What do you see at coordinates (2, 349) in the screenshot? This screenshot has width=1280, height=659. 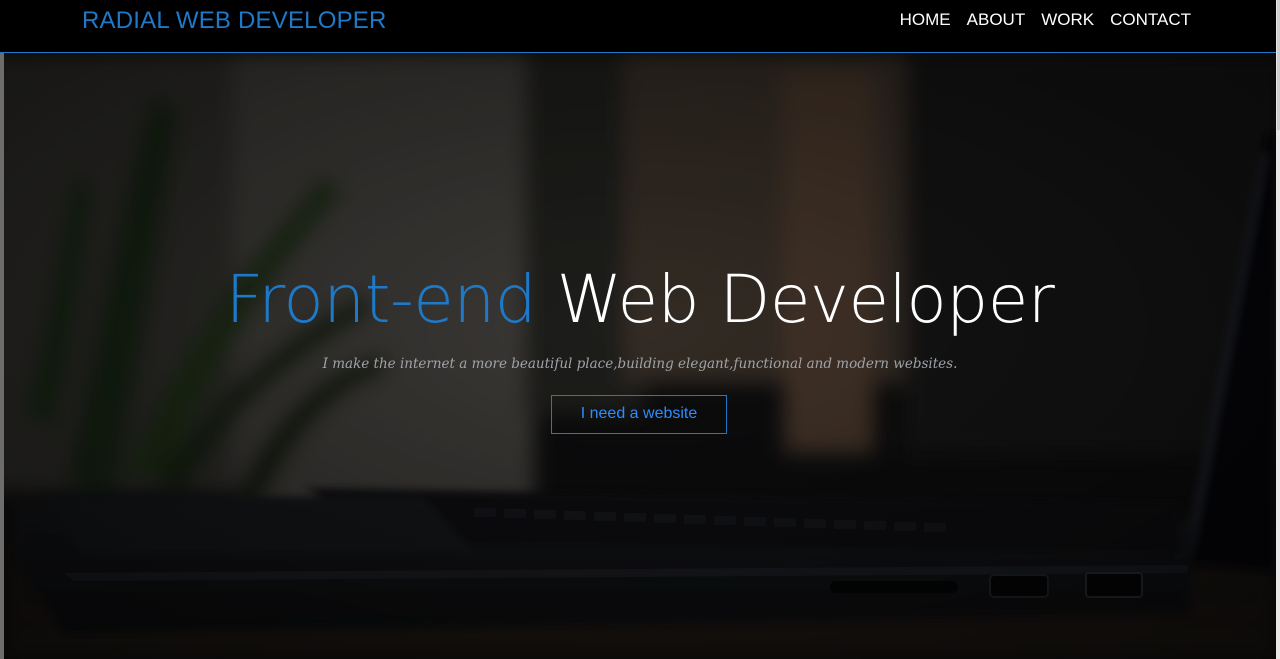 I see `window-left-edge` at bounding box center [2, 349].